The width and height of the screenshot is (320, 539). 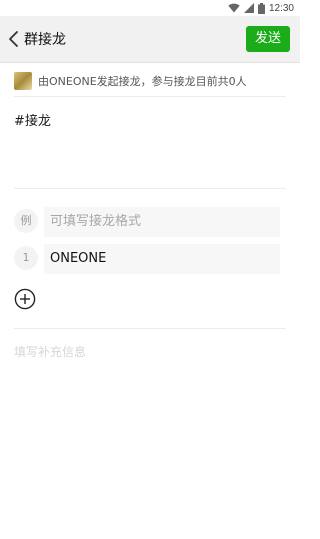 I want to click on status-bar: 12:30, so click(x=150, y=8).